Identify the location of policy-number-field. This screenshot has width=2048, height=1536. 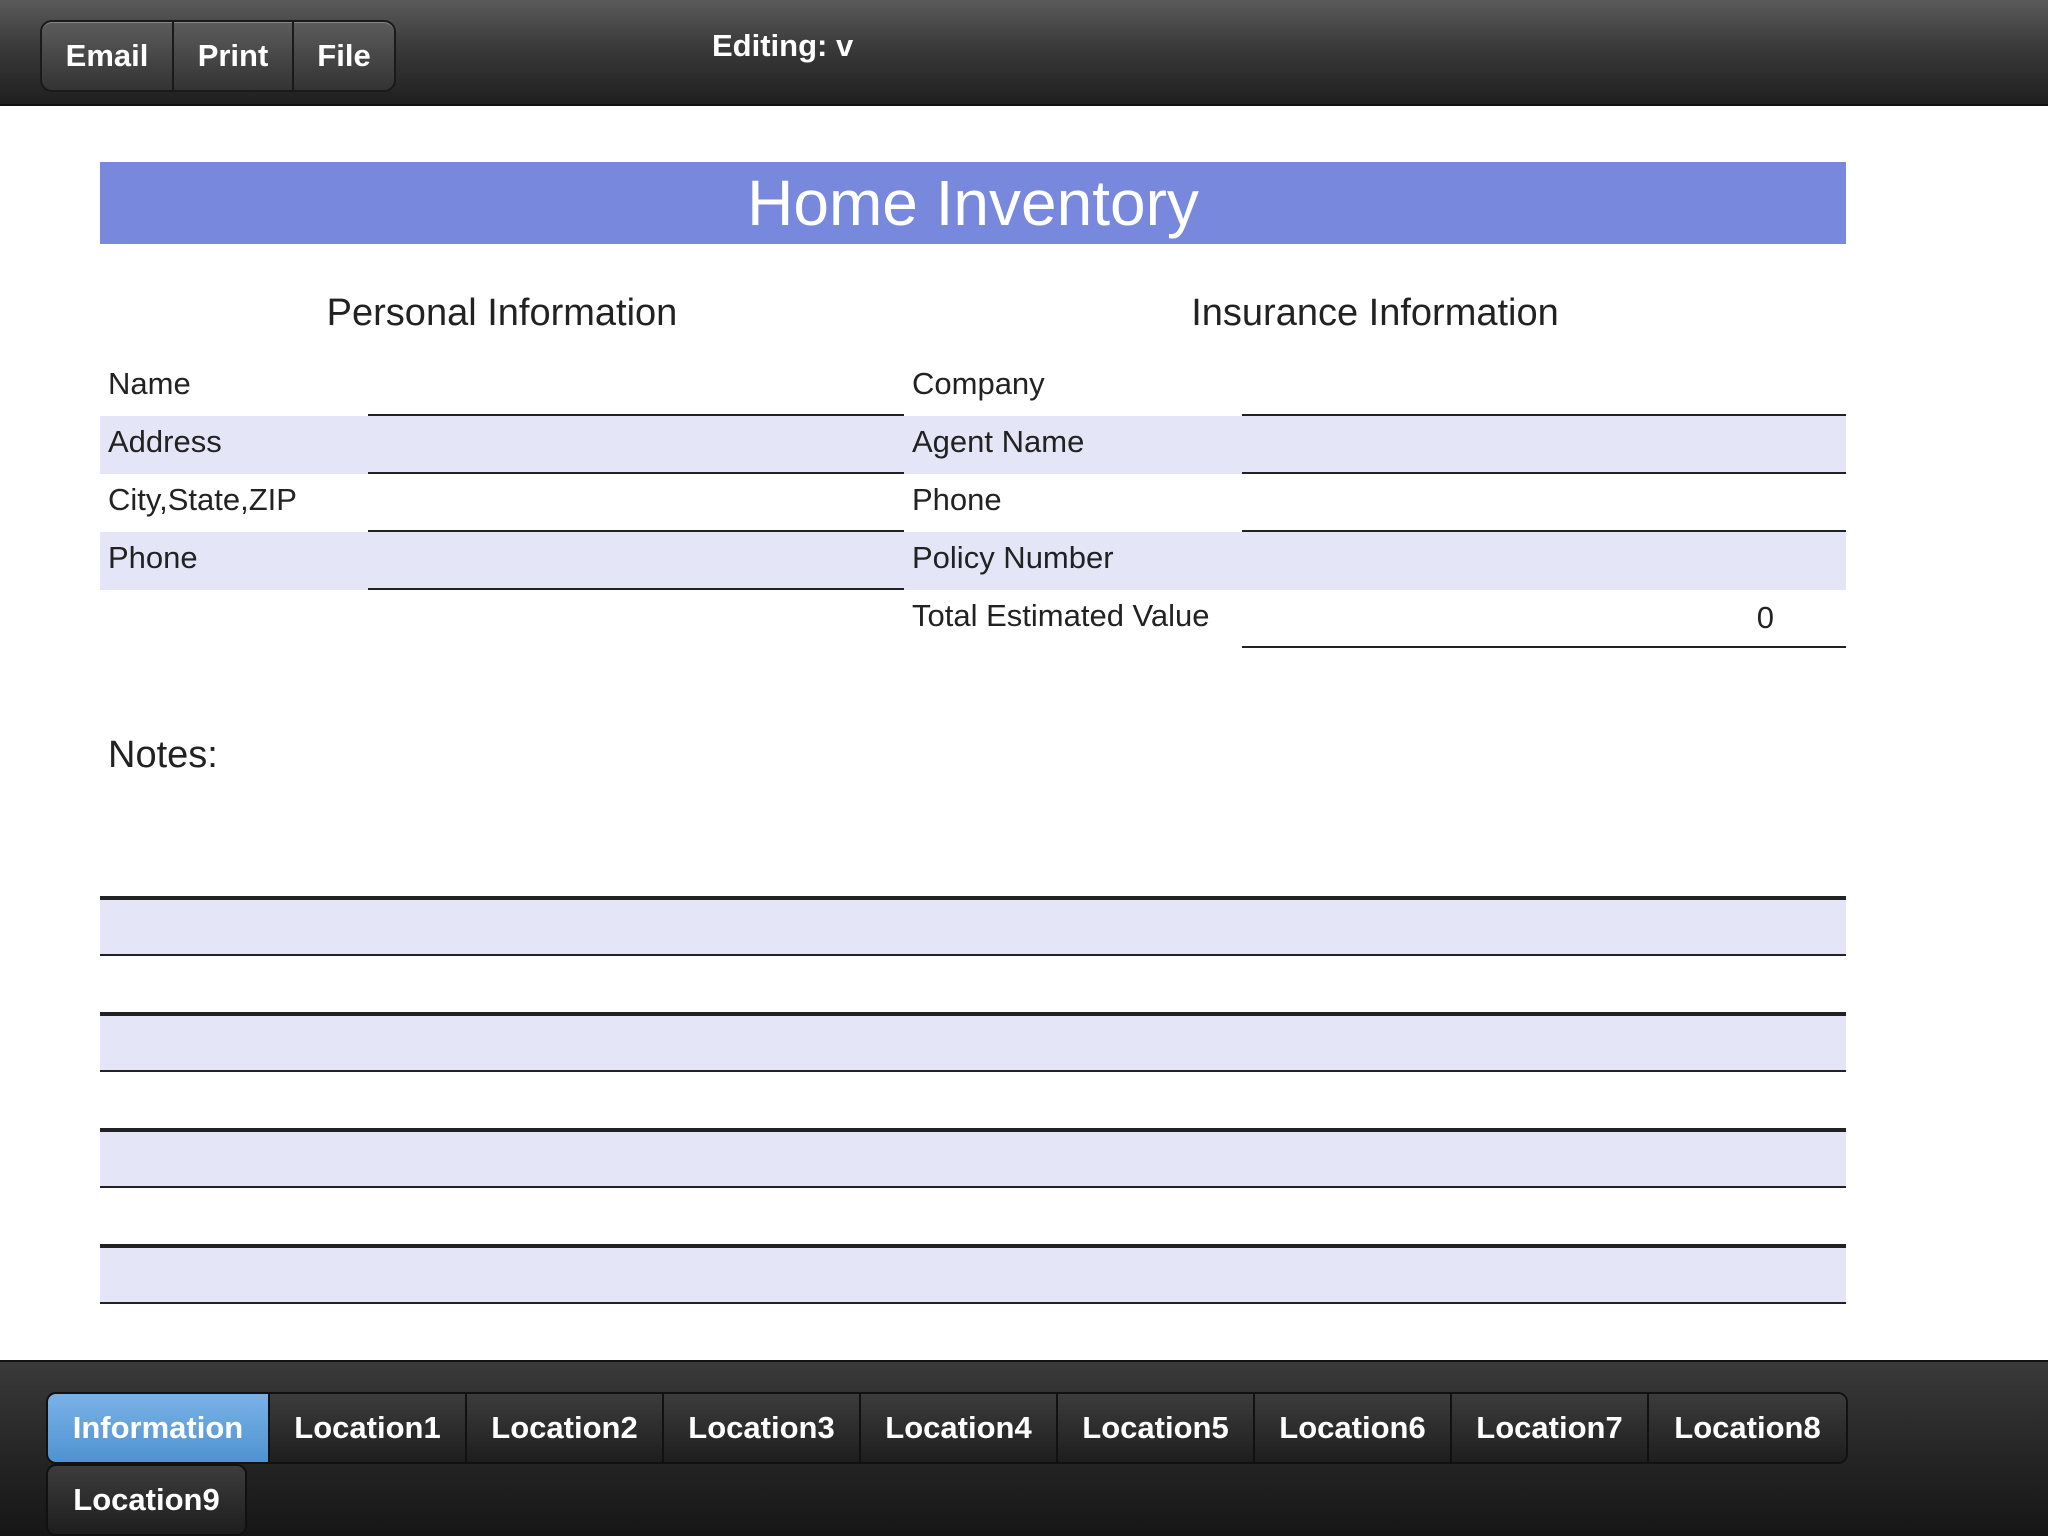
(1544, 561).